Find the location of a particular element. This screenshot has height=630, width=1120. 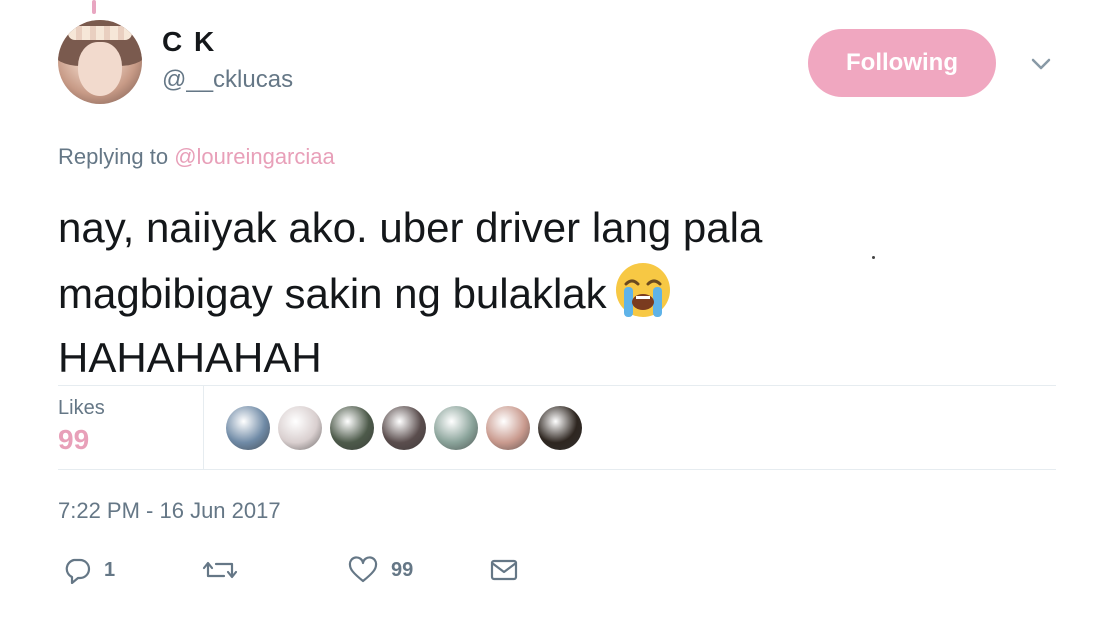

reply-count: 1 is located at coordinates (110, 569).